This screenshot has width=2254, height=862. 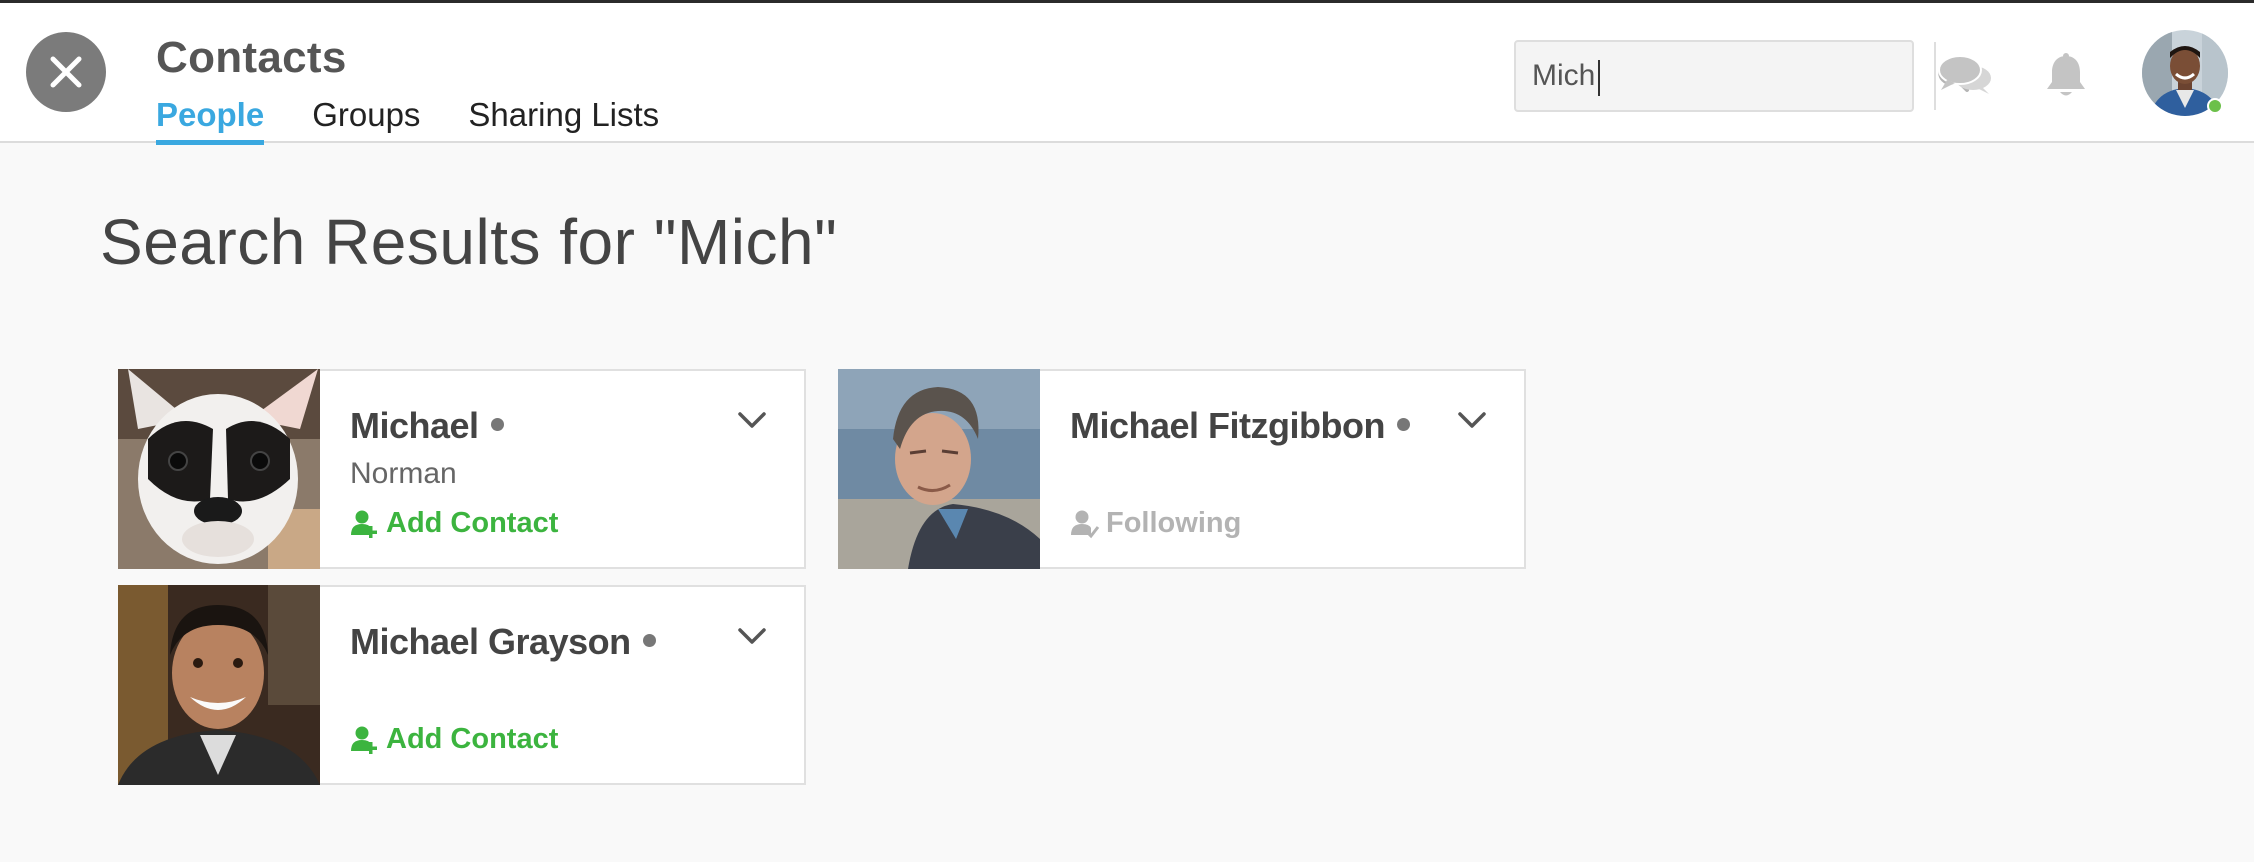 I want to click on notifications-button, so click(x=2066, y=76).